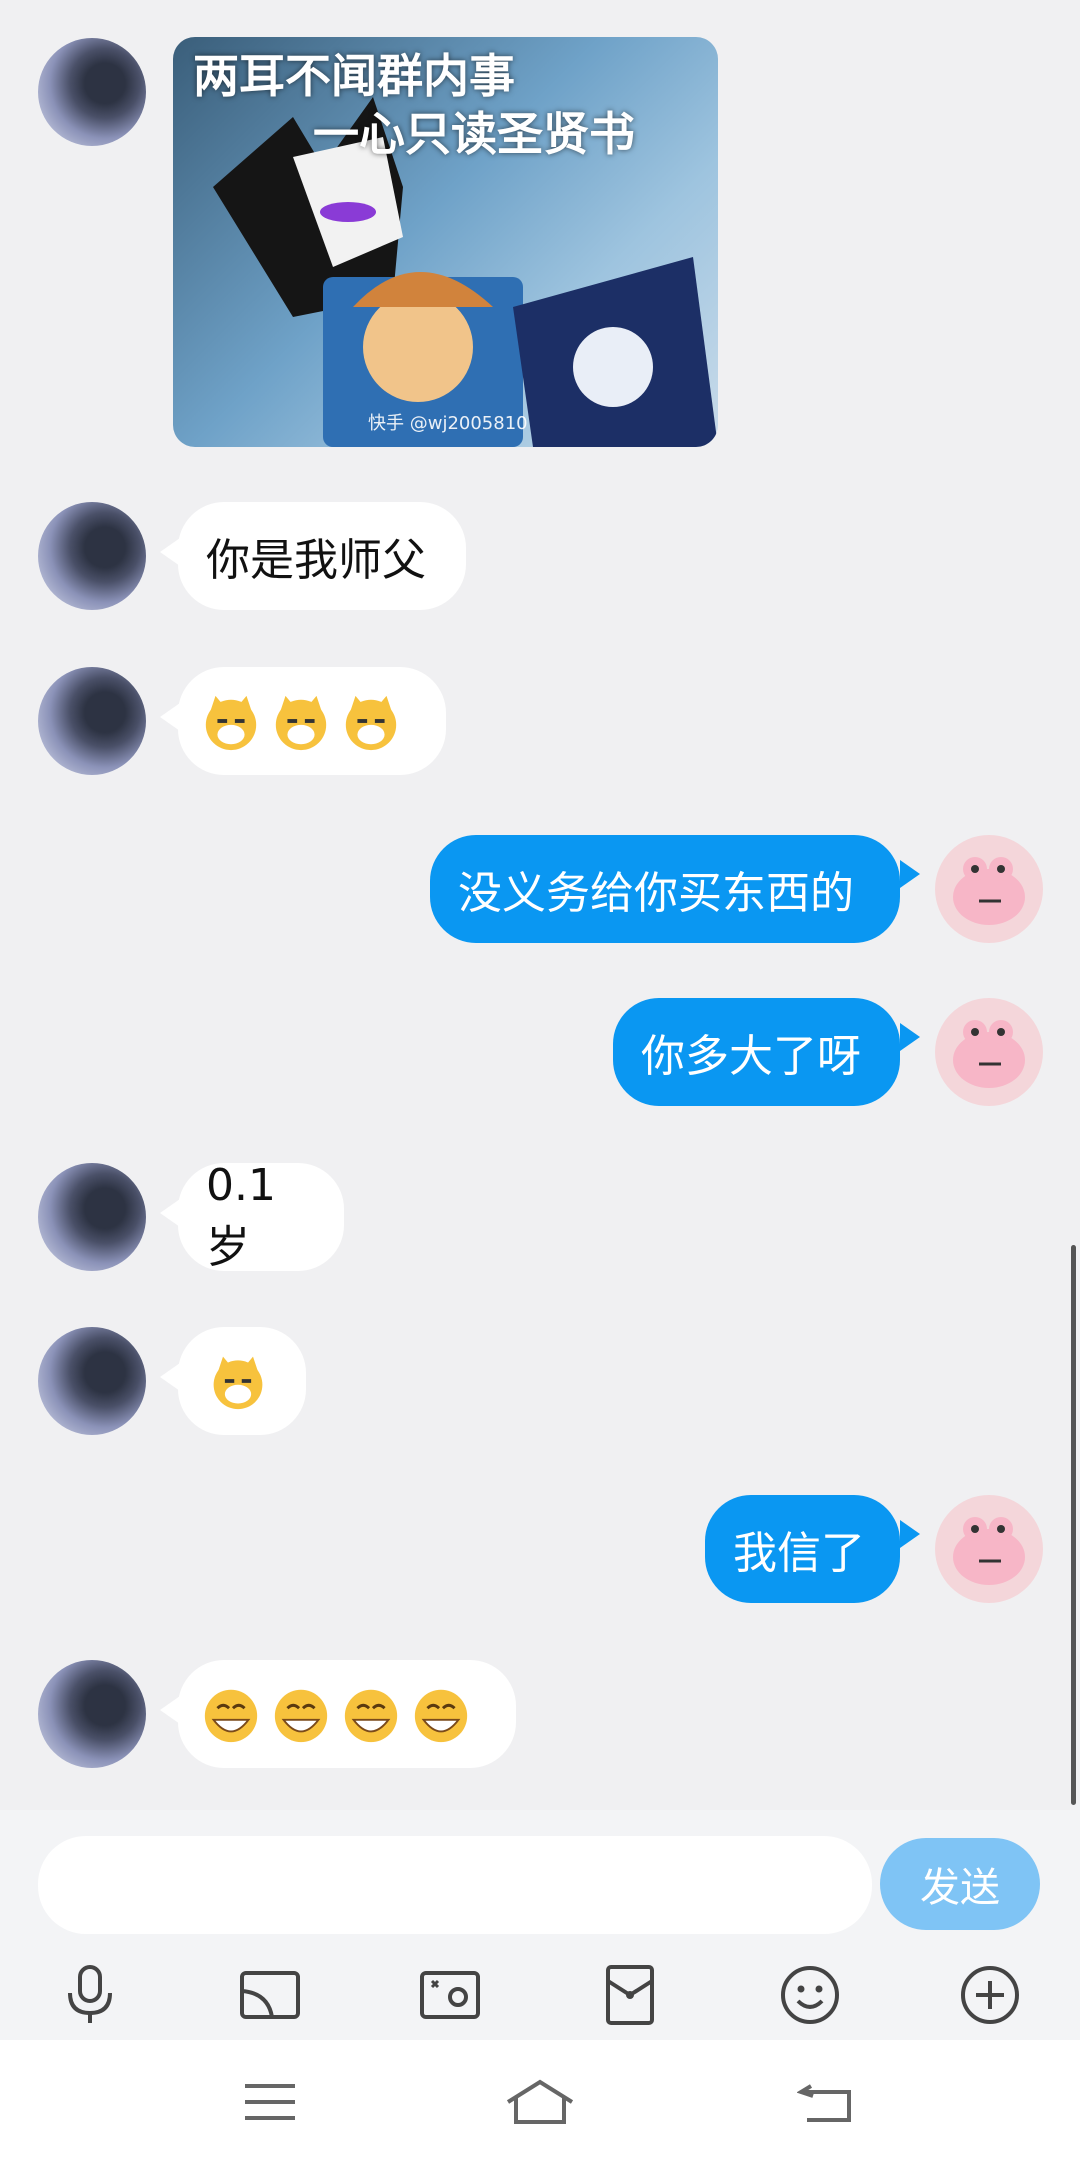 The width and height of the screenshot is (1080, 2164). What do you see at coordinates (354, 76) in the screenshot?
I see `image-caption-line1: 两耳不闻群内事` at bounding box center [354, 76].